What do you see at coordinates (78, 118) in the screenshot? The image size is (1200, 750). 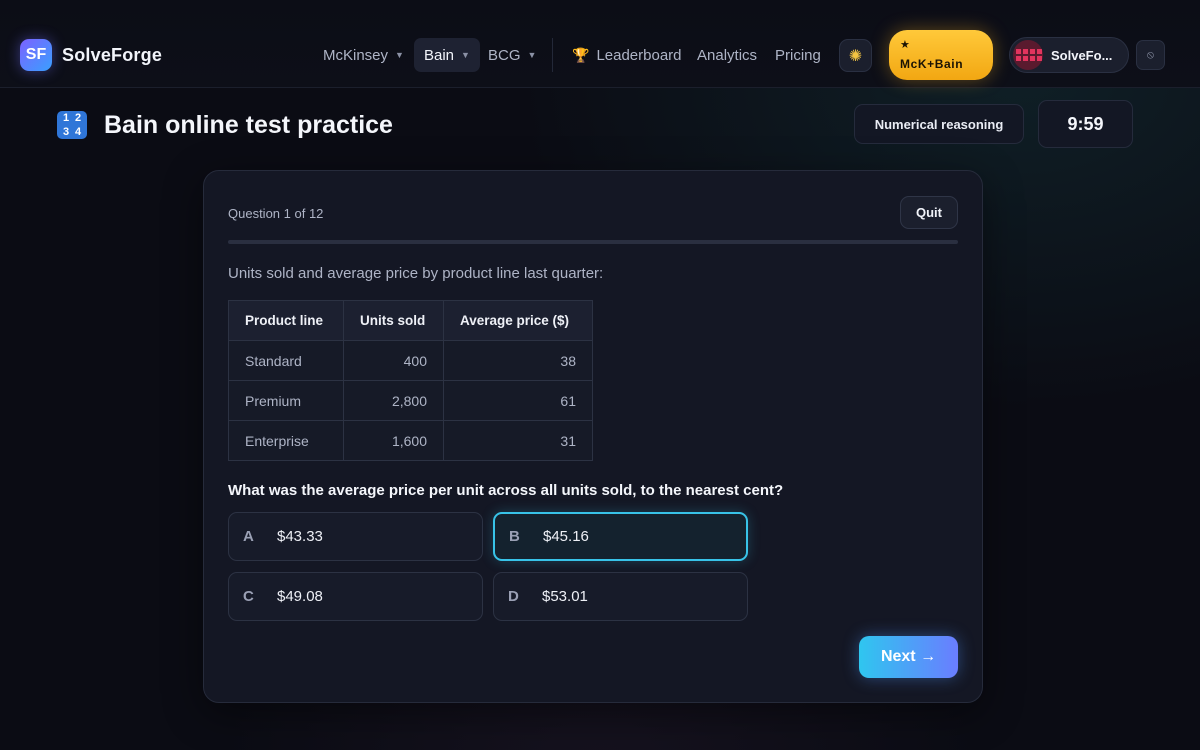 I see `numbers-icon-digit: 2` at bounding box center [78, 118].